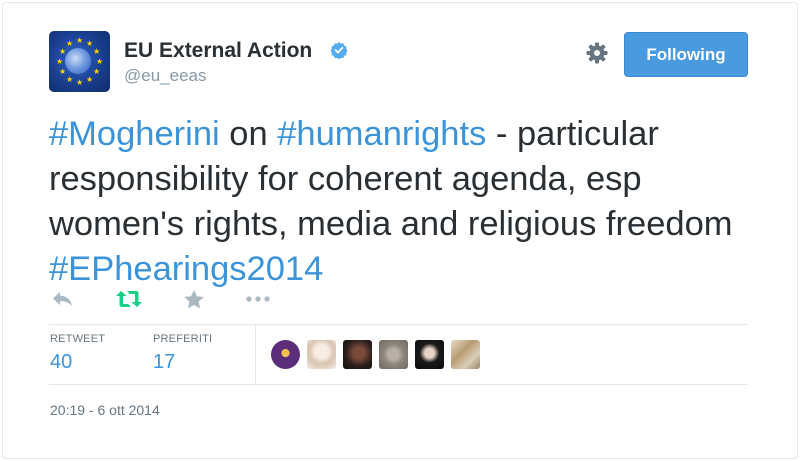  Describe the element at coordinates (339, 50) in the screenshot. I see `verified-badge-icon` at that location.